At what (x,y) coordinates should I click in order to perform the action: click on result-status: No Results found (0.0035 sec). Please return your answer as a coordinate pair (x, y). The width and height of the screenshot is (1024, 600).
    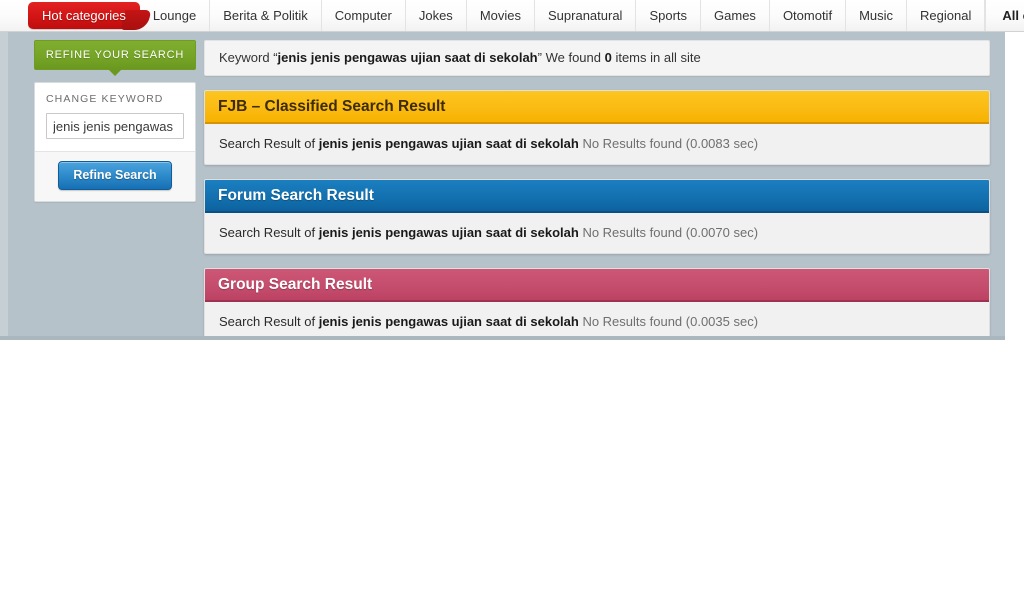
    Looking at the image, I should click on (668, 321).